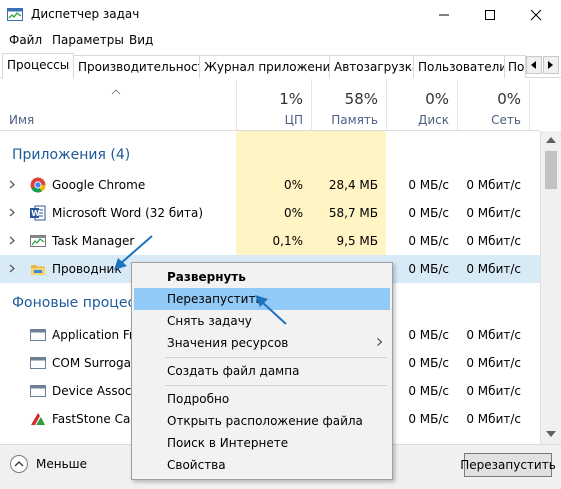 This screenshot has width=561, height=489. Describe the element at coordinates (262, 277) in the screenshot. I see `menu-item-expand: Развернуть` at that location.